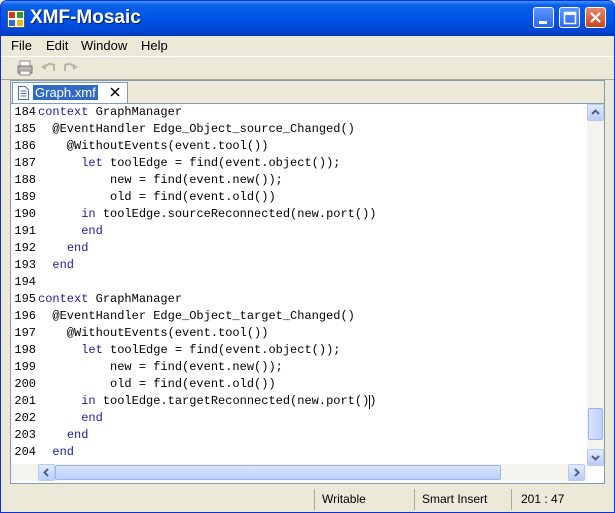 This screenshot has width=615, height=513. I want to click on menu-window: Window, so click(104, 45).